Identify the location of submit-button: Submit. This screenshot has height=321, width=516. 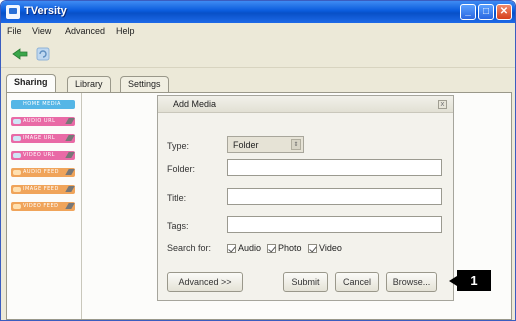
(305, 282).